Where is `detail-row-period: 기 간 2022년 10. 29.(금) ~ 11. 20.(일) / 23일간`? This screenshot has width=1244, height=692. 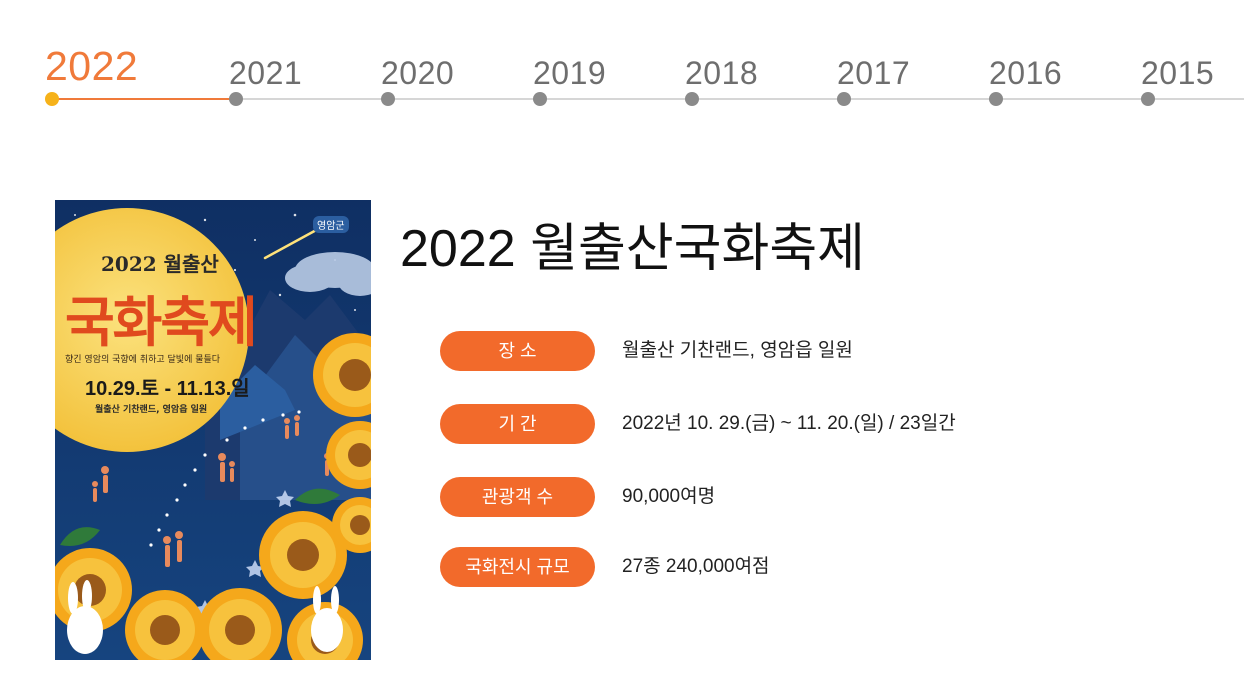
detail-row-period: 기 간 2022년 10. 29.(금) ~ 11. 20.(일) / 23일간 is located at coordinates (810, 424).